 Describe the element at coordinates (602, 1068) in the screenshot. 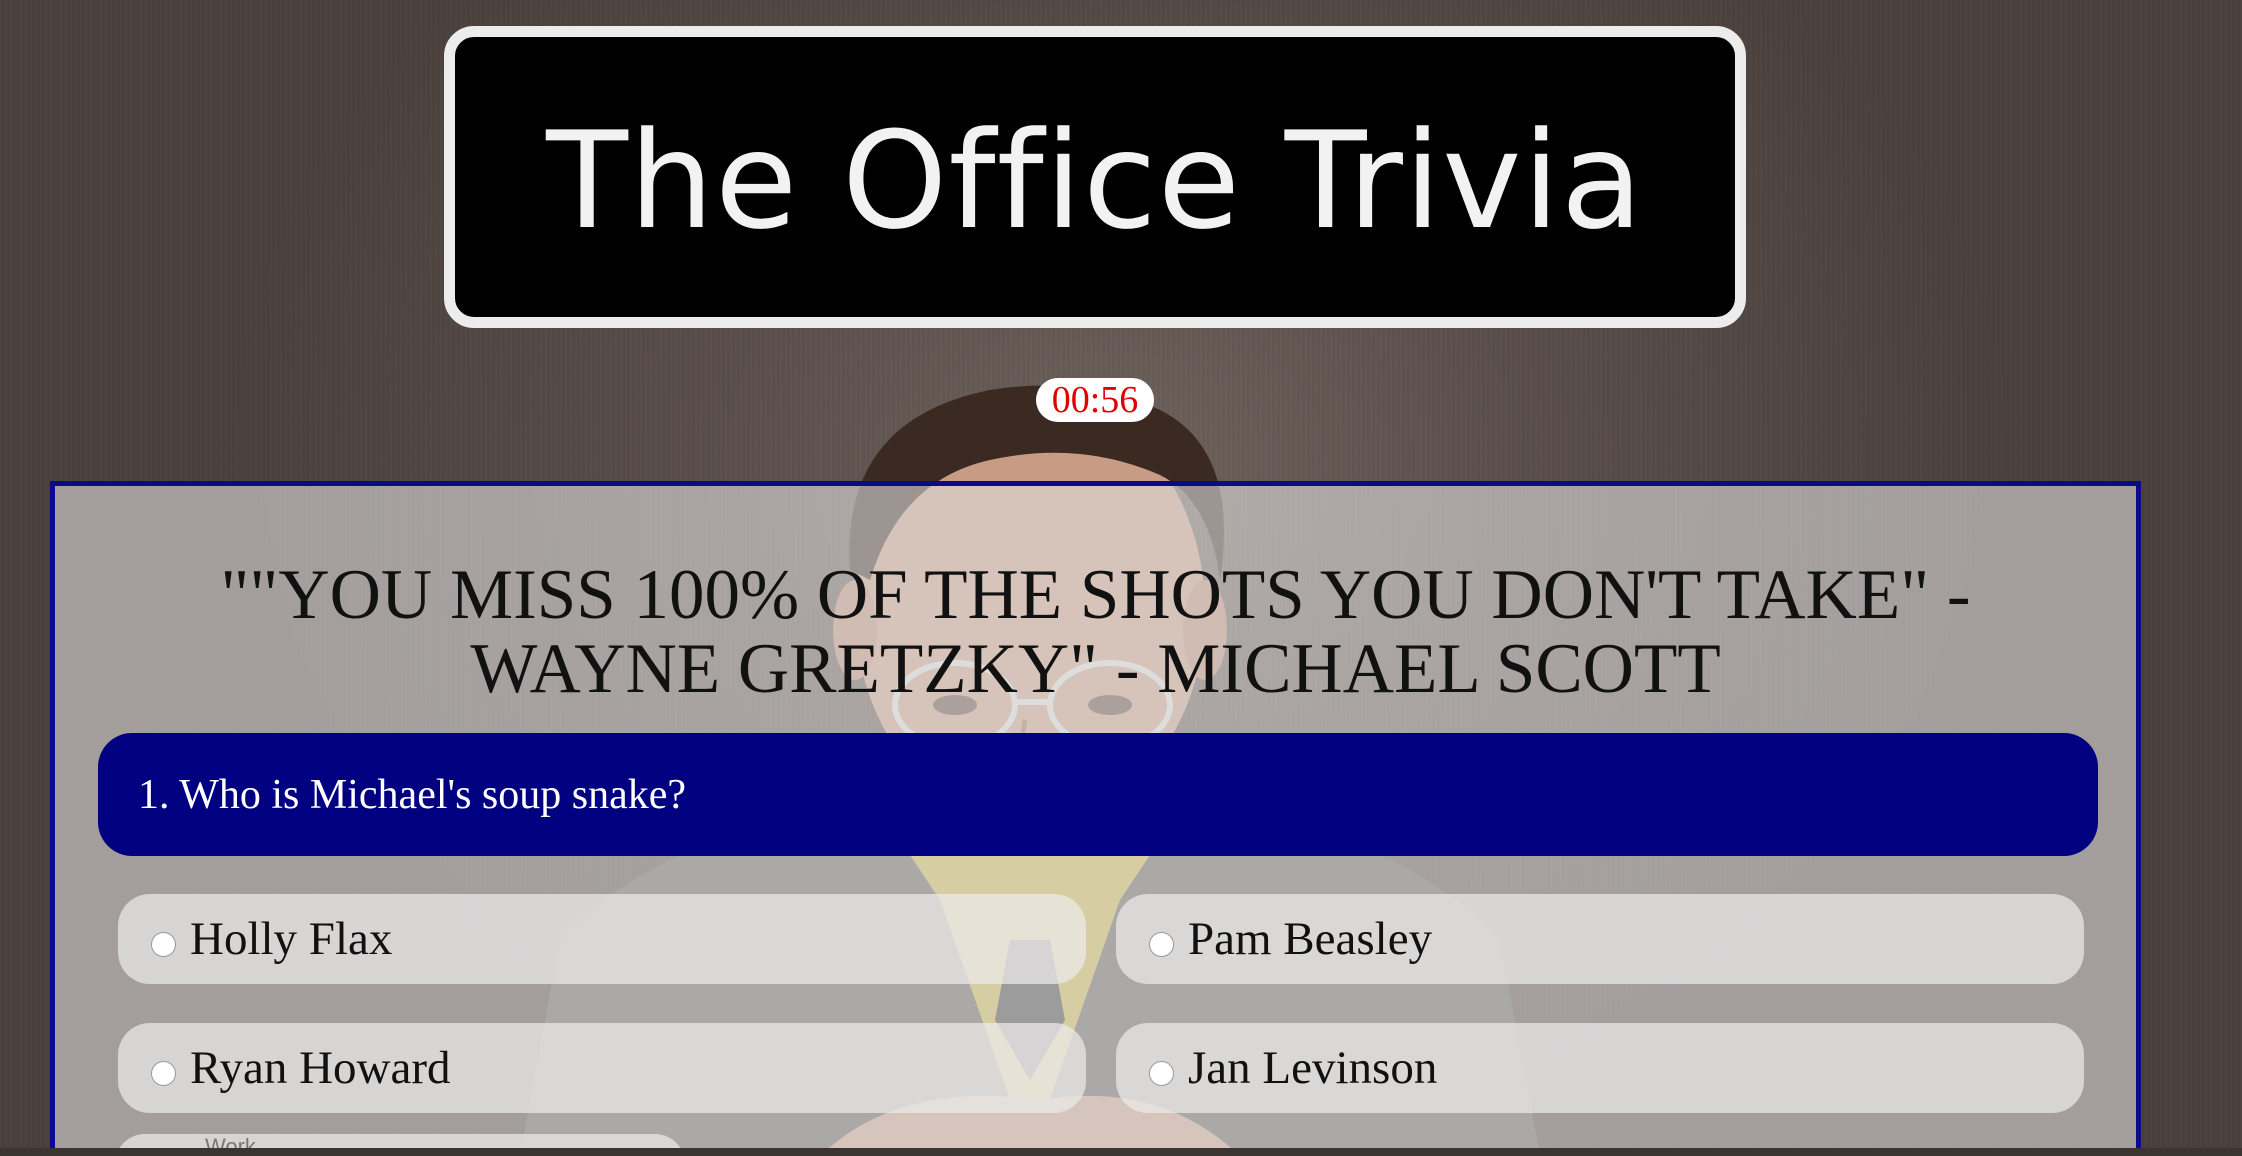

I see `answer-option-ryan-howard: Ryan Howard` at that location.